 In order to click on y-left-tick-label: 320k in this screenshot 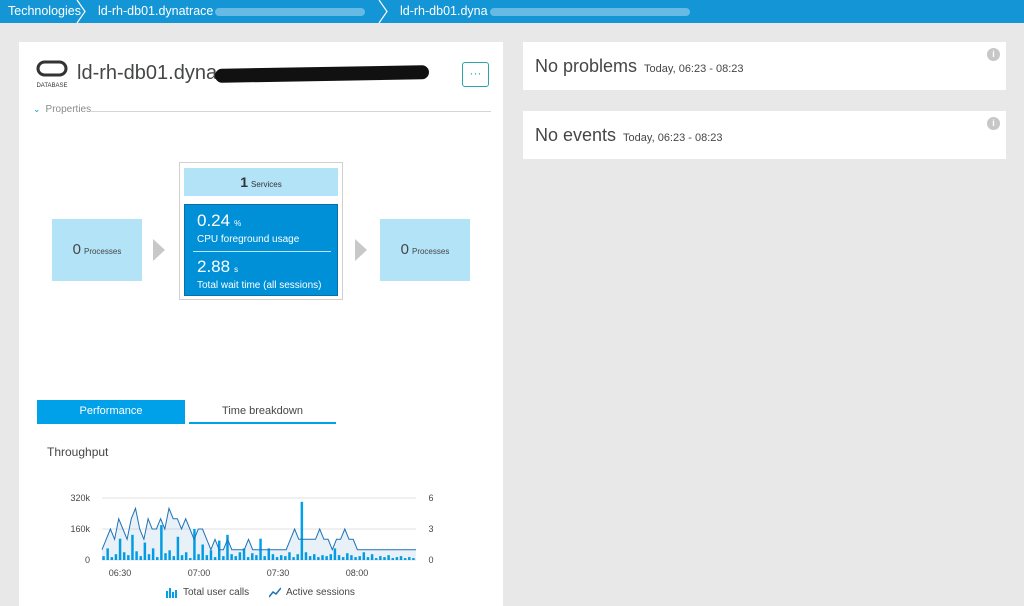, I will do `click(80, 498)`.